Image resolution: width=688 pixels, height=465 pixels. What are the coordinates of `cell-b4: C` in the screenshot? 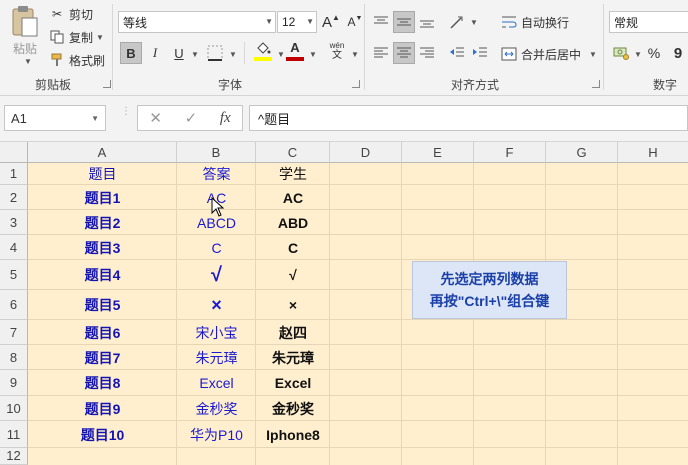 It's located at (216, 247).